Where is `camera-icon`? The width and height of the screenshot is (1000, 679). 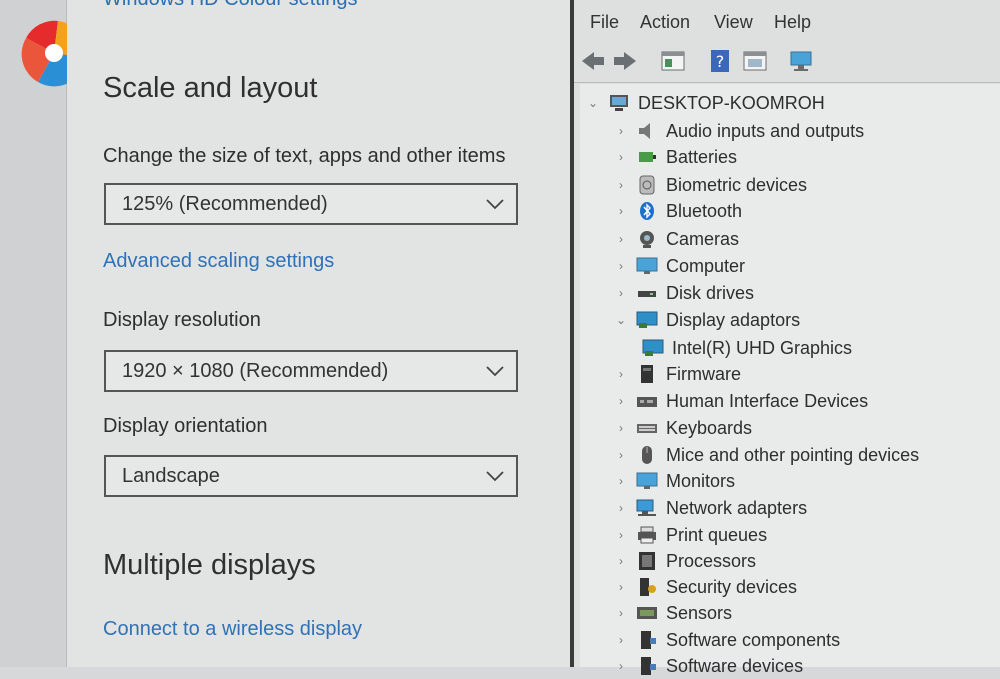
camera-icon is located at coordinates (647, 239).